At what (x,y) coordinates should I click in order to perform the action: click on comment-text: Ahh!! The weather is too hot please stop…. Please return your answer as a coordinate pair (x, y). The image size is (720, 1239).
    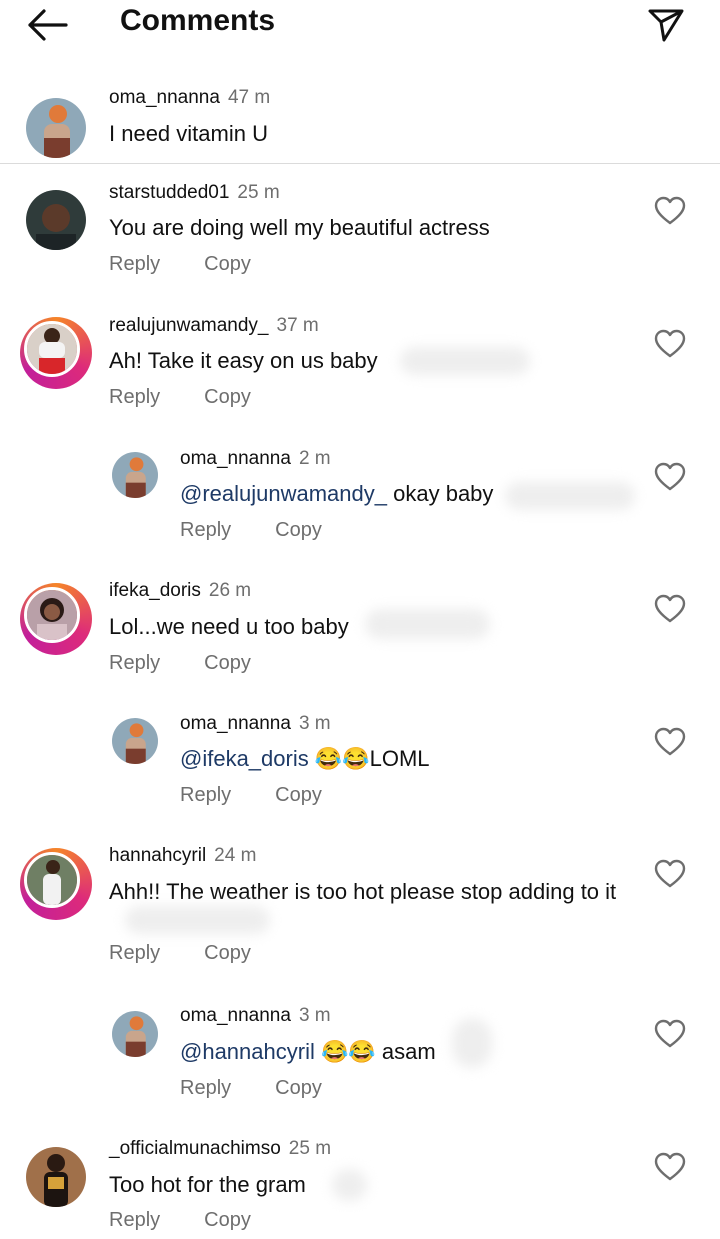
    Looking at the image, I should click on (363, 891).